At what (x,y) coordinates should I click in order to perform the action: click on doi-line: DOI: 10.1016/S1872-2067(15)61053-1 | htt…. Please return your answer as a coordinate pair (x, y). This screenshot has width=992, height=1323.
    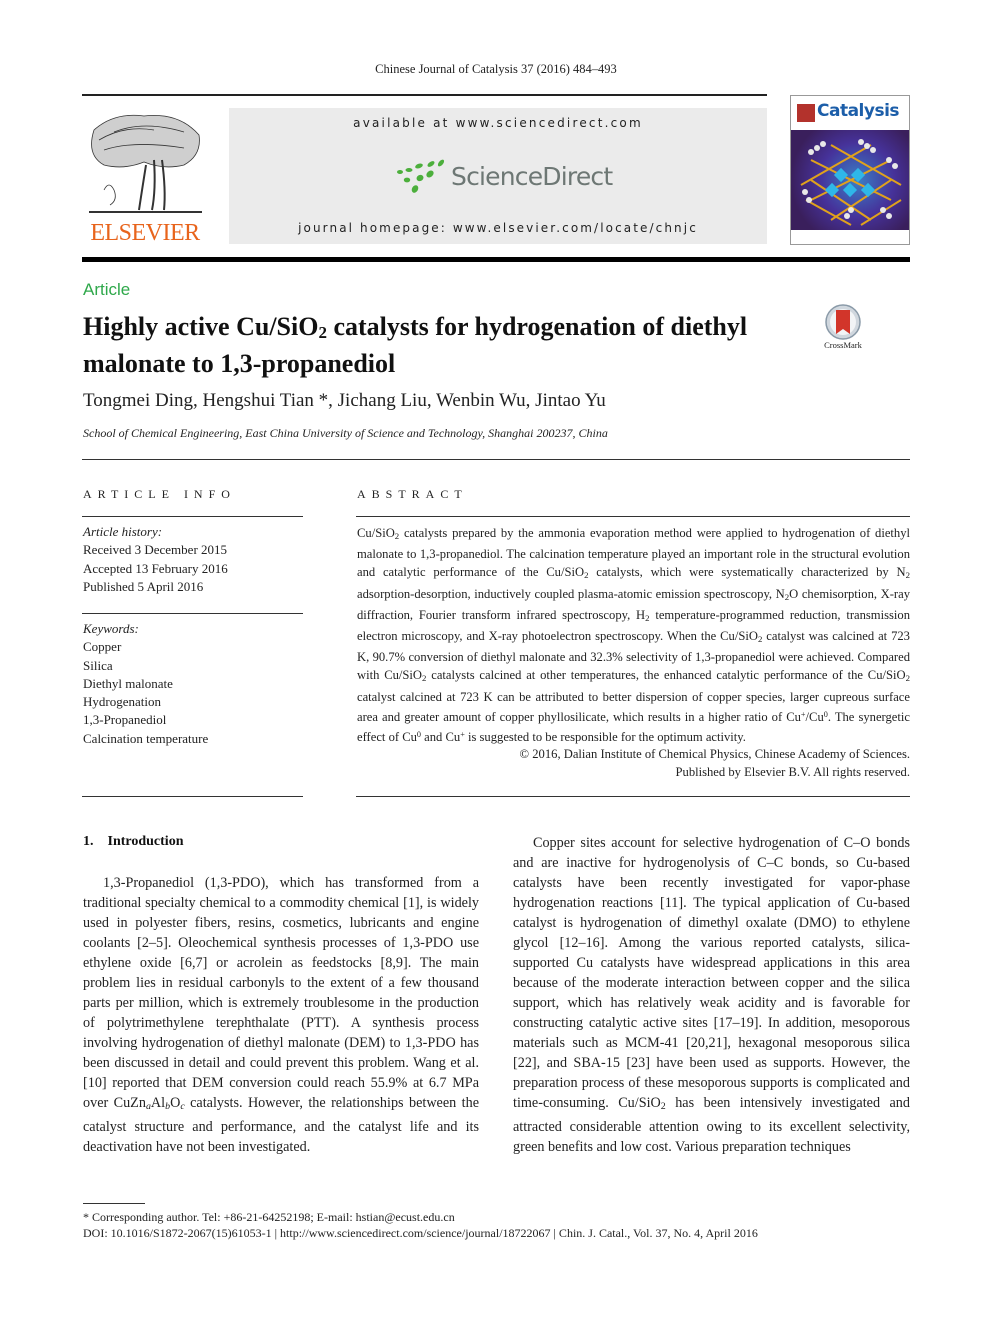
    Looking at the image, I should click on (420, 1233).